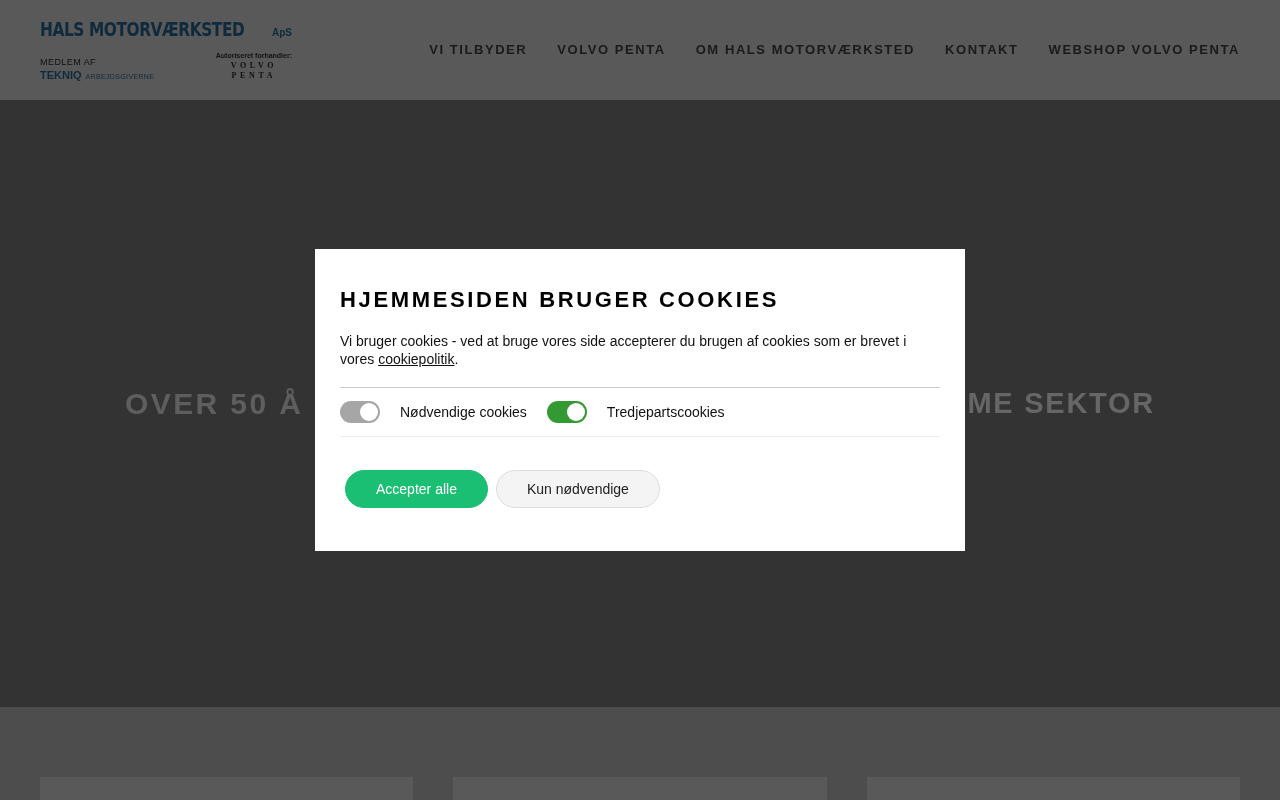 The image size is (1280, 800). I want to click on toggle-label: Tredjepartscookies, so click(665, 412).